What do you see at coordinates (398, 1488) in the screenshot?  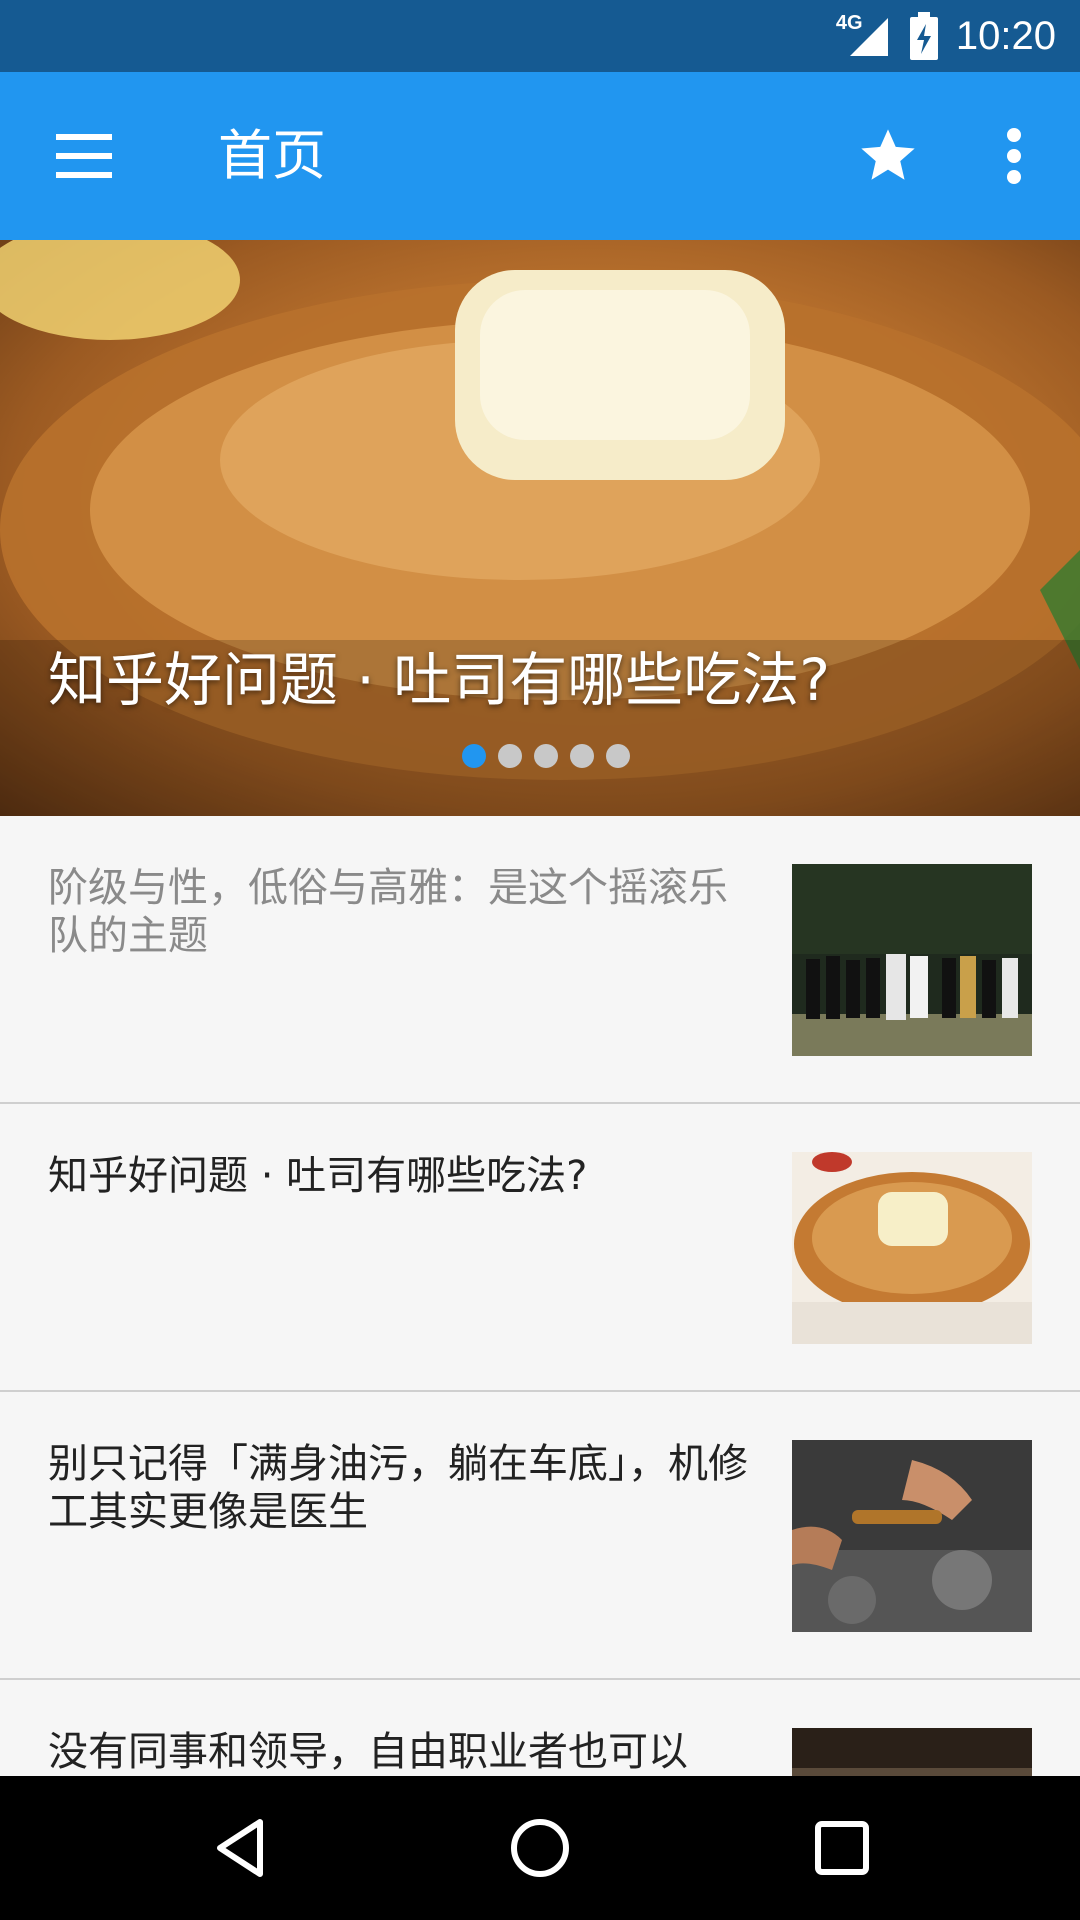 I see `item-title: 别只记得「满身油污，躺在车底」，机修工其实更像是医生` at bounding box center [398, 1488].